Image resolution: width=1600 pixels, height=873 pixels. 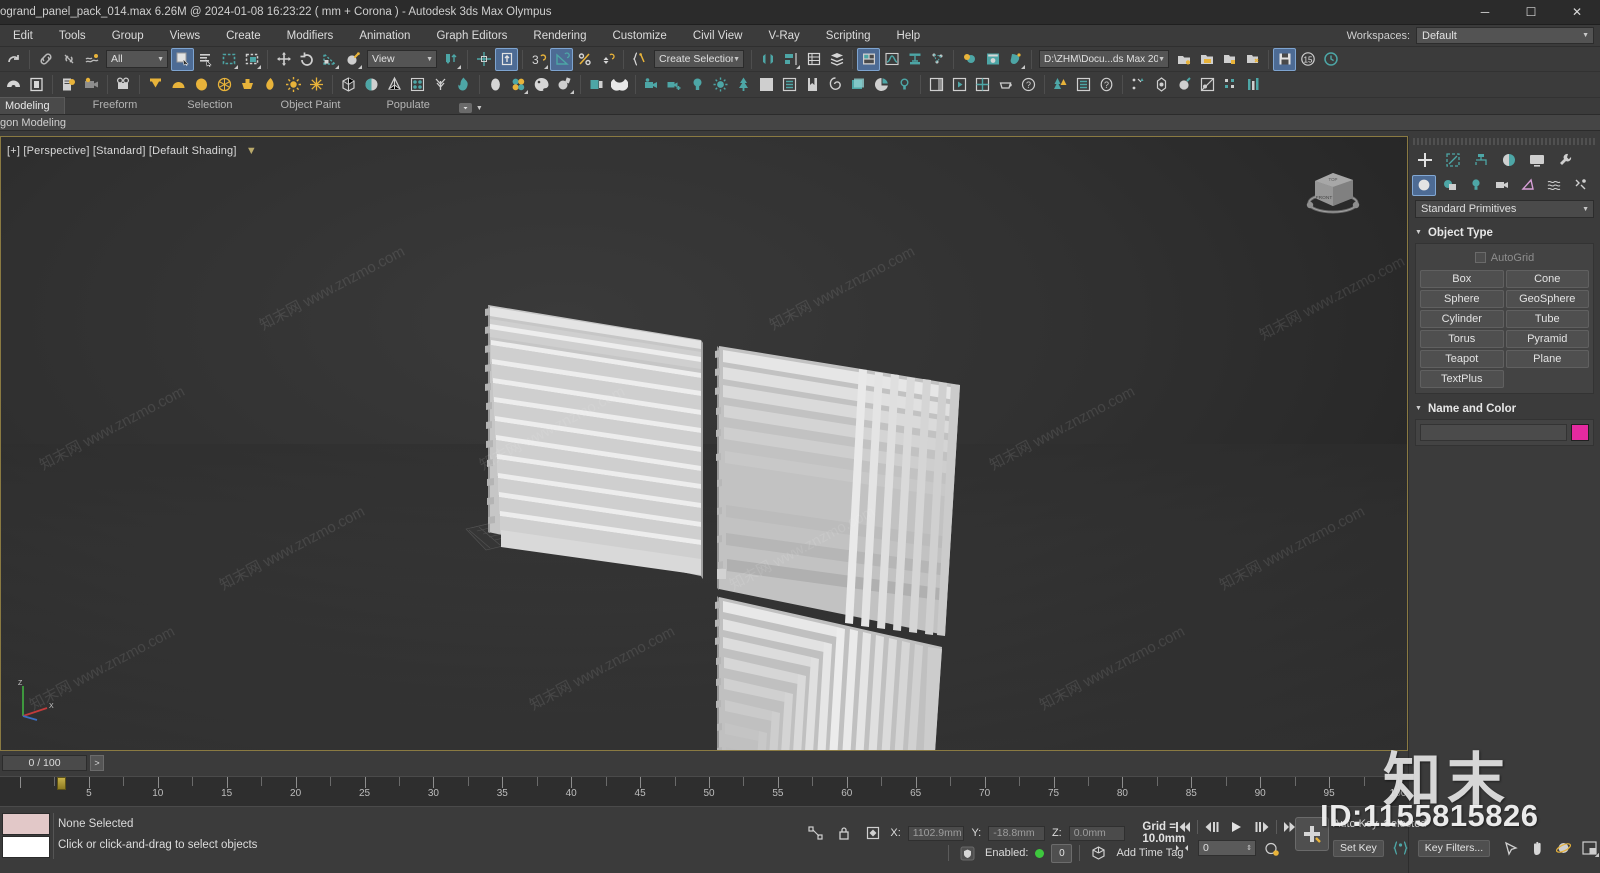 What do you see at coordinates (1462, 359) in the screenshot?
I see `teapot-button: Teapot` at bounding box center [1462, 359].